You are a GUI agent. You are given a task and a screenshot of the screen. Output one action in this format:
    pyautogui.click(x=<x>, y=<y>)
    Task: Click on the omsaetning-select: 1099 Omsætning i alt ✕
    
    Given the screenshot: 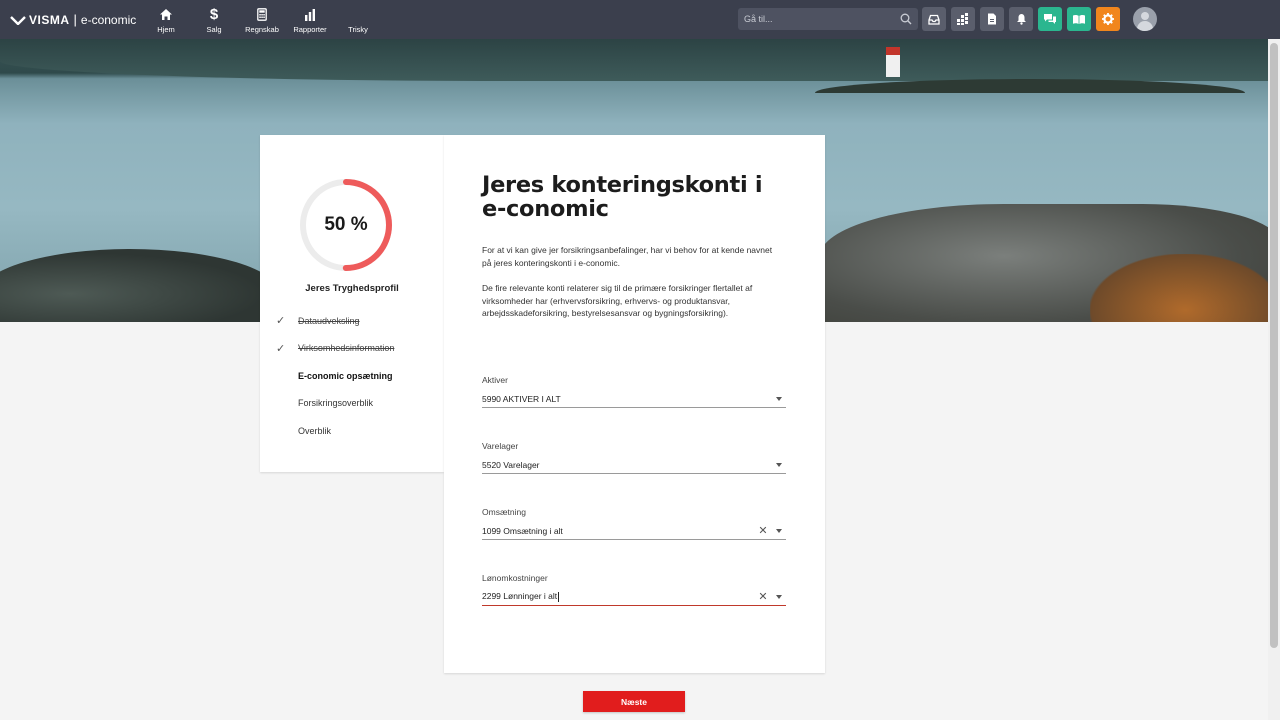 What is the action you would take?
    pyautogui.click(x=634, y=531)
    